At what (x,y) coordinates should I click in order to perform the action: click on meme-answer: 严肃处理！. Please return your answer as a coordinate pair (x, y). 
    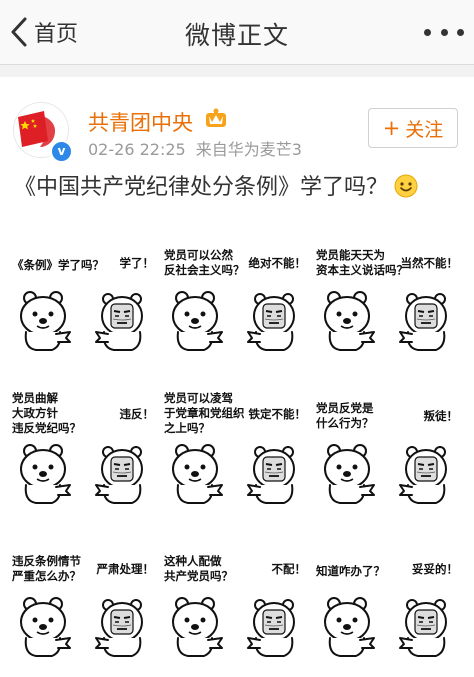
    Looking at the image, I should click on (126, 569).